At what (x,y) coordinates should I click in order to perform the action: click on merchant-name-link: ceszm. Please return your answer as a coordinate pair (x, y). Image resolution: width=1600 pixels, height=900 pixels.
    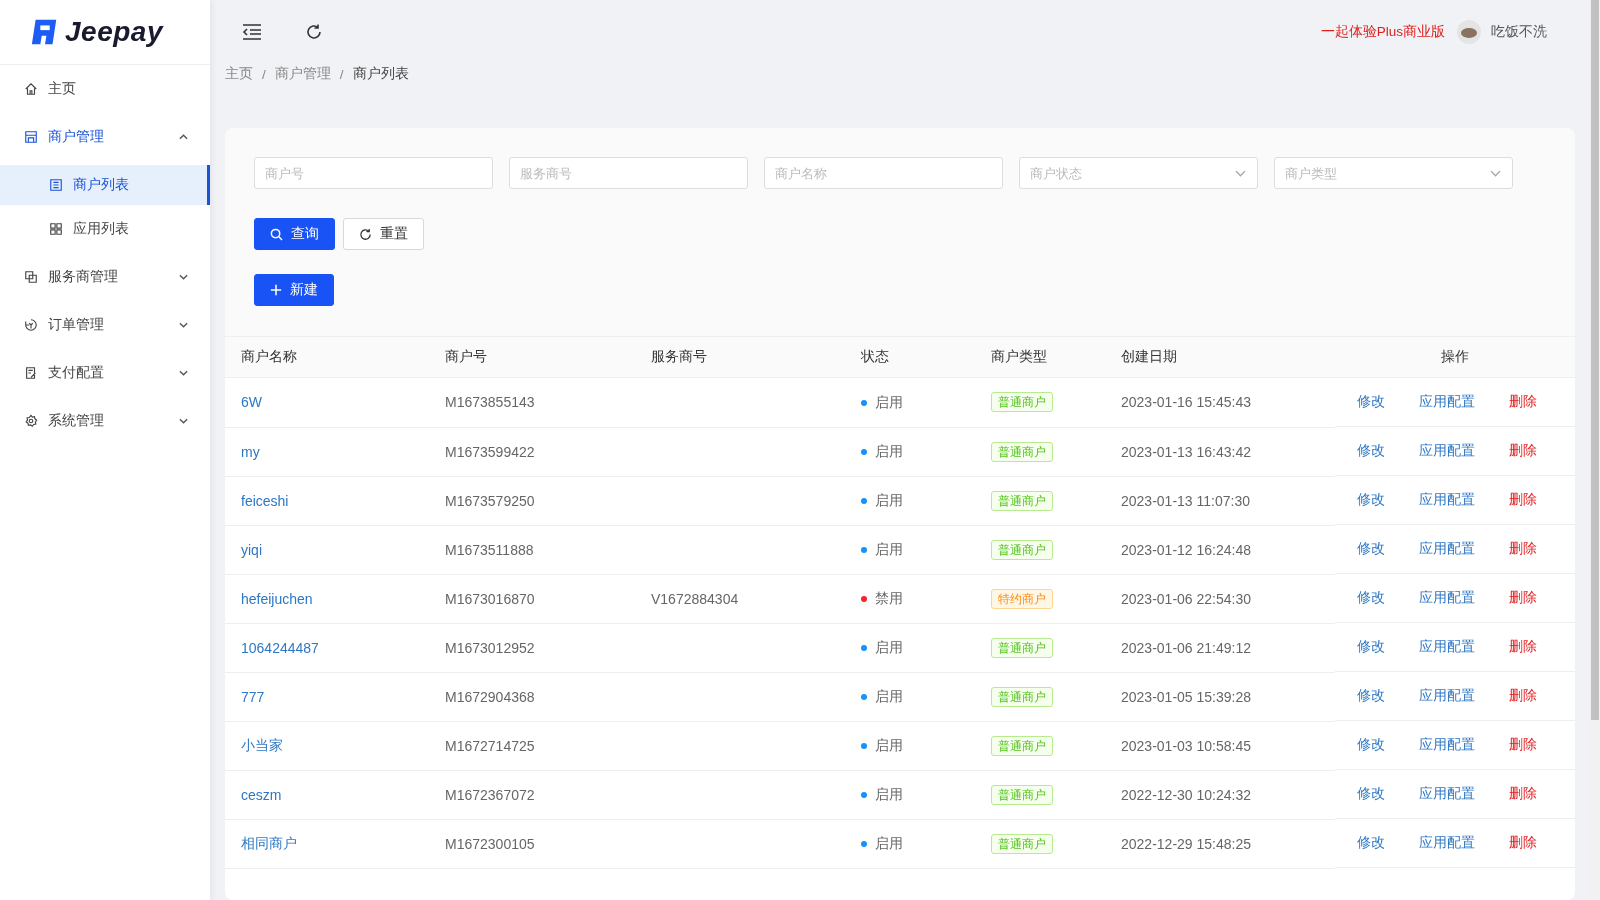
    Looking at the image, I should click on (261, 794).